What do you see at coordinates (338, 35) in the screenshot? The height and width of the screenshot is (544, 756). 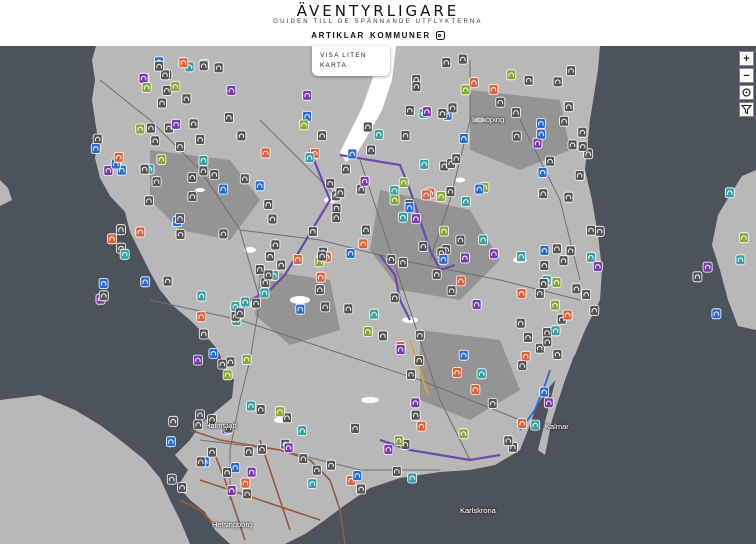 I see `nav-articles-link: ARTIKLAR` at bounding box center [338, 35].